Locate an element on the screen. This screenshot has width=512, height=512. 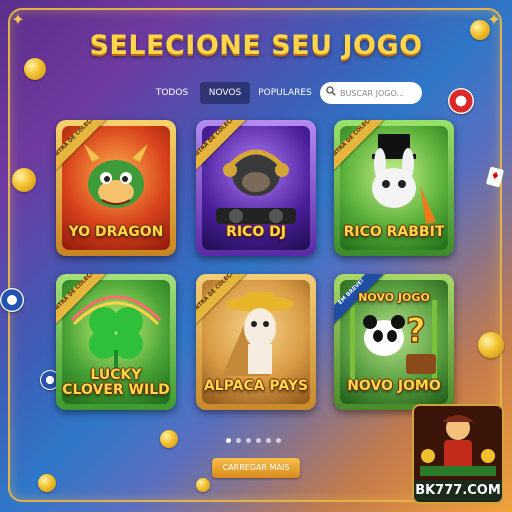
game-title: LUCKY CLOVER WILD is located at coordinates (116, 383).